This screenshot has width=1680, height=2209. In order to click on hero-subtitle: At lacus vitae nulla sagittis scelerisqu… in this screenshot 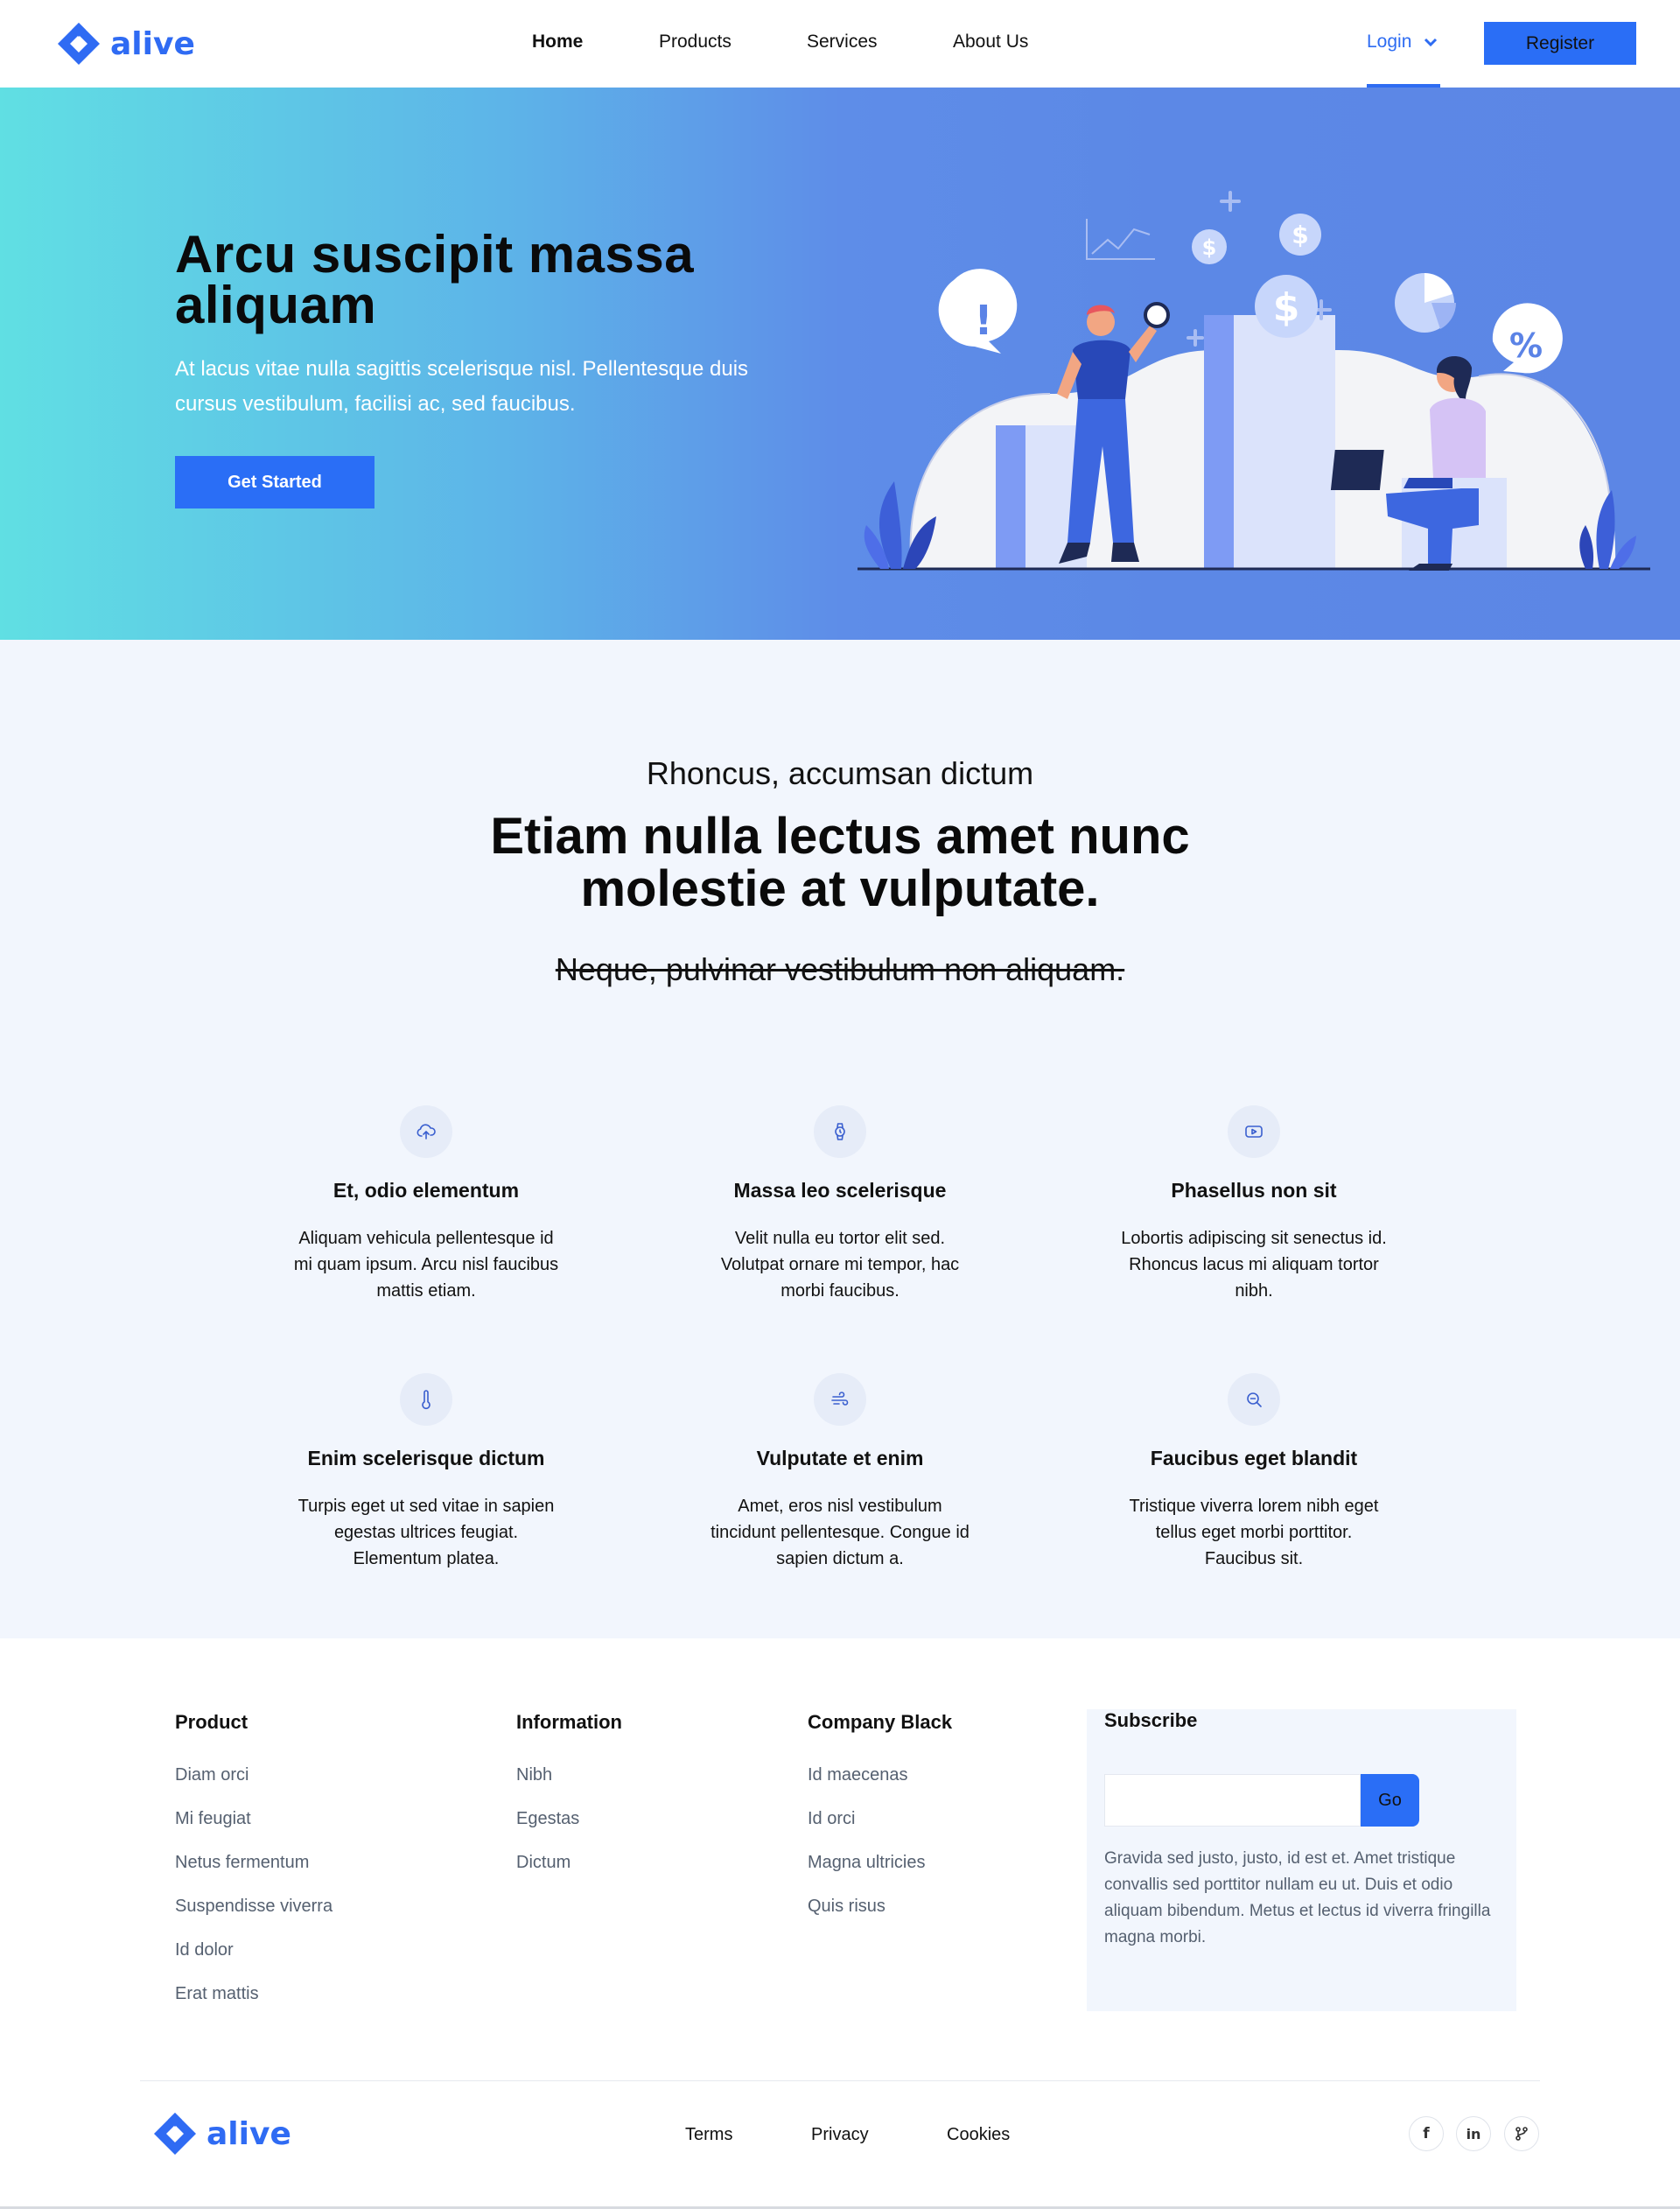, I will do `click(462, 386)`.